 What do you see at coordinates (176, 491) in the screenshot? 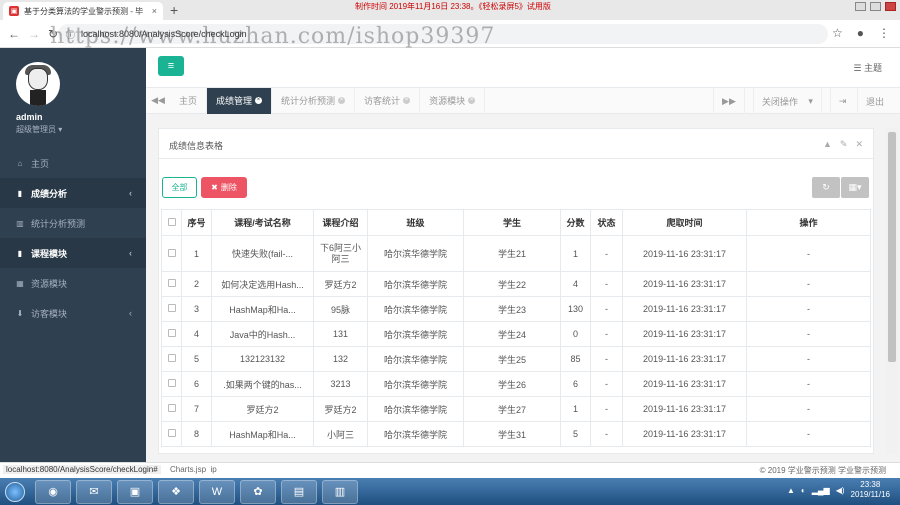
I see `folder-taskbar-icon: ❖` at bounding box center [176, 491].